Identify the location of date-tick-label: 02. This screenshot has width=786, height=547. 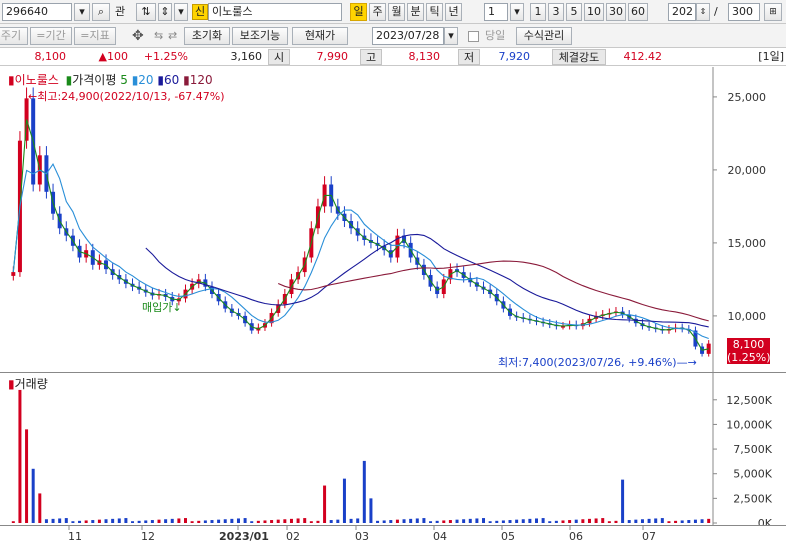
(293, 536).